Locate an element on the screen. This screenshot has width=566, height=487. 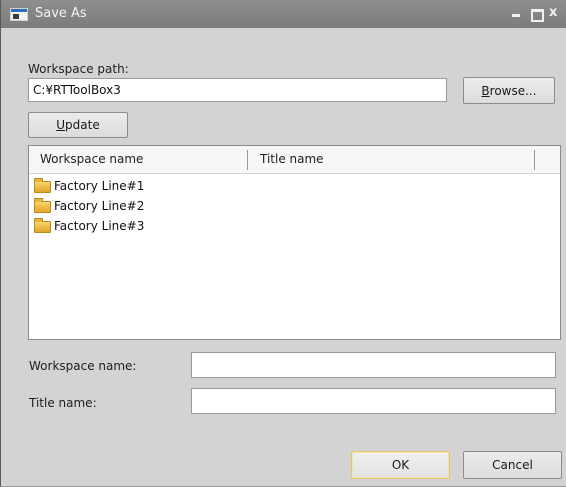
title-name-input is located at coordinates (373, 401).